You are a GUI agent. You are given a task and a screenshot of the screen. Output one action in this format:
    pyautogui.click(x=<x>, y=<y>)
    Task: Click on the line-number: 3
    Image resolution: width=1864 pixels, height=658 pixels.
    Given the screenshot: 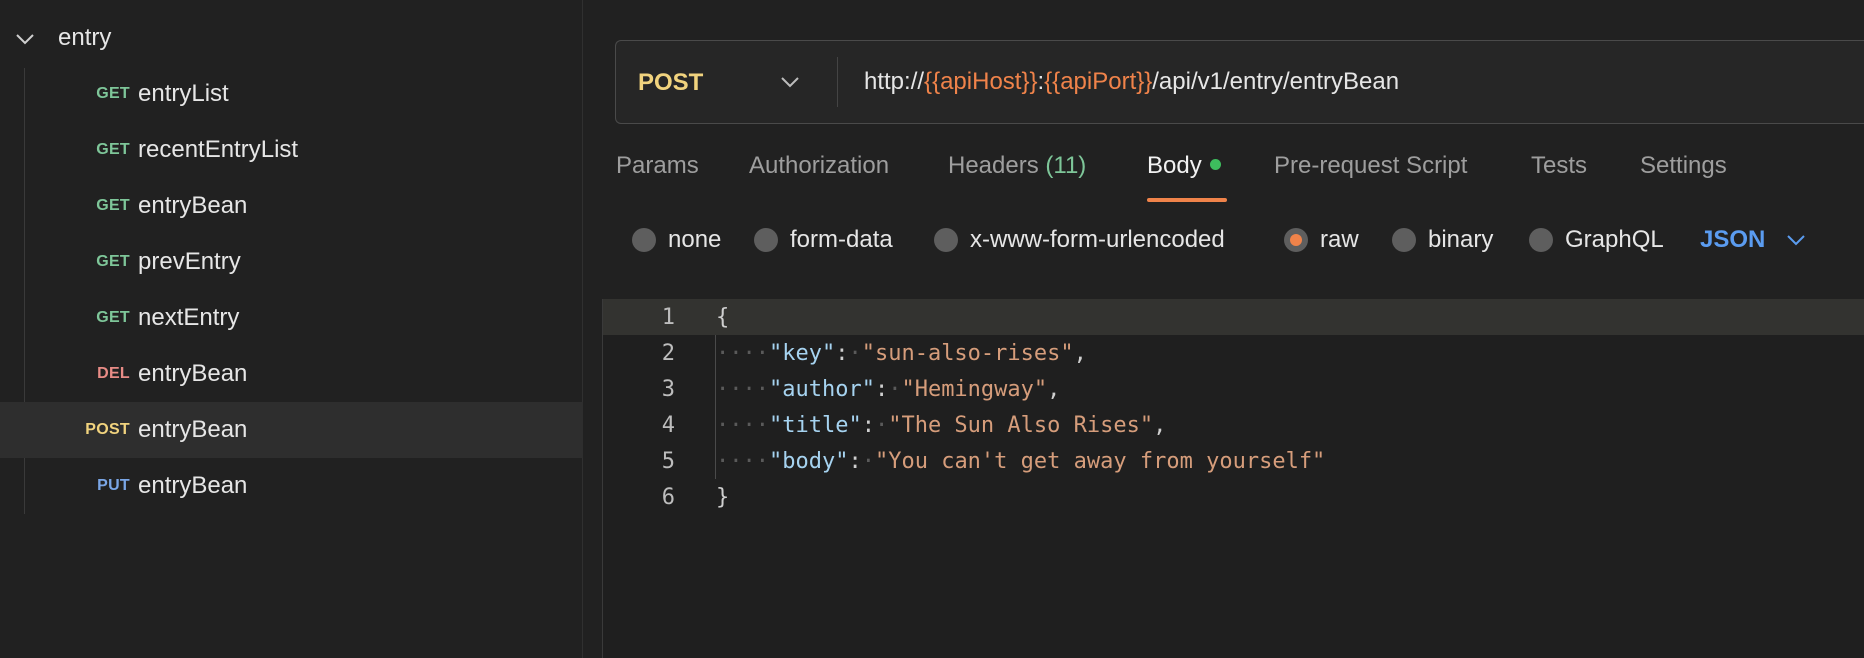 What is the action you would take?
    pyautogui.click(x=668, y=389)
    